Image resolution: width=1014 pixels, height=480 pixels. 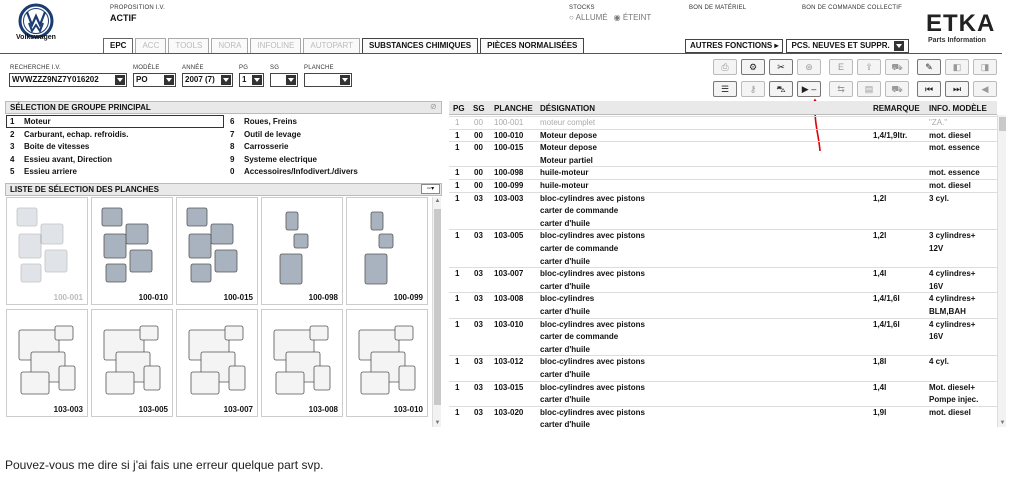 What do you see at coordinates (430, 189) in the screenshot?
I see `view-mode-select: ▫▫▾` at bounding box center [430, 189].